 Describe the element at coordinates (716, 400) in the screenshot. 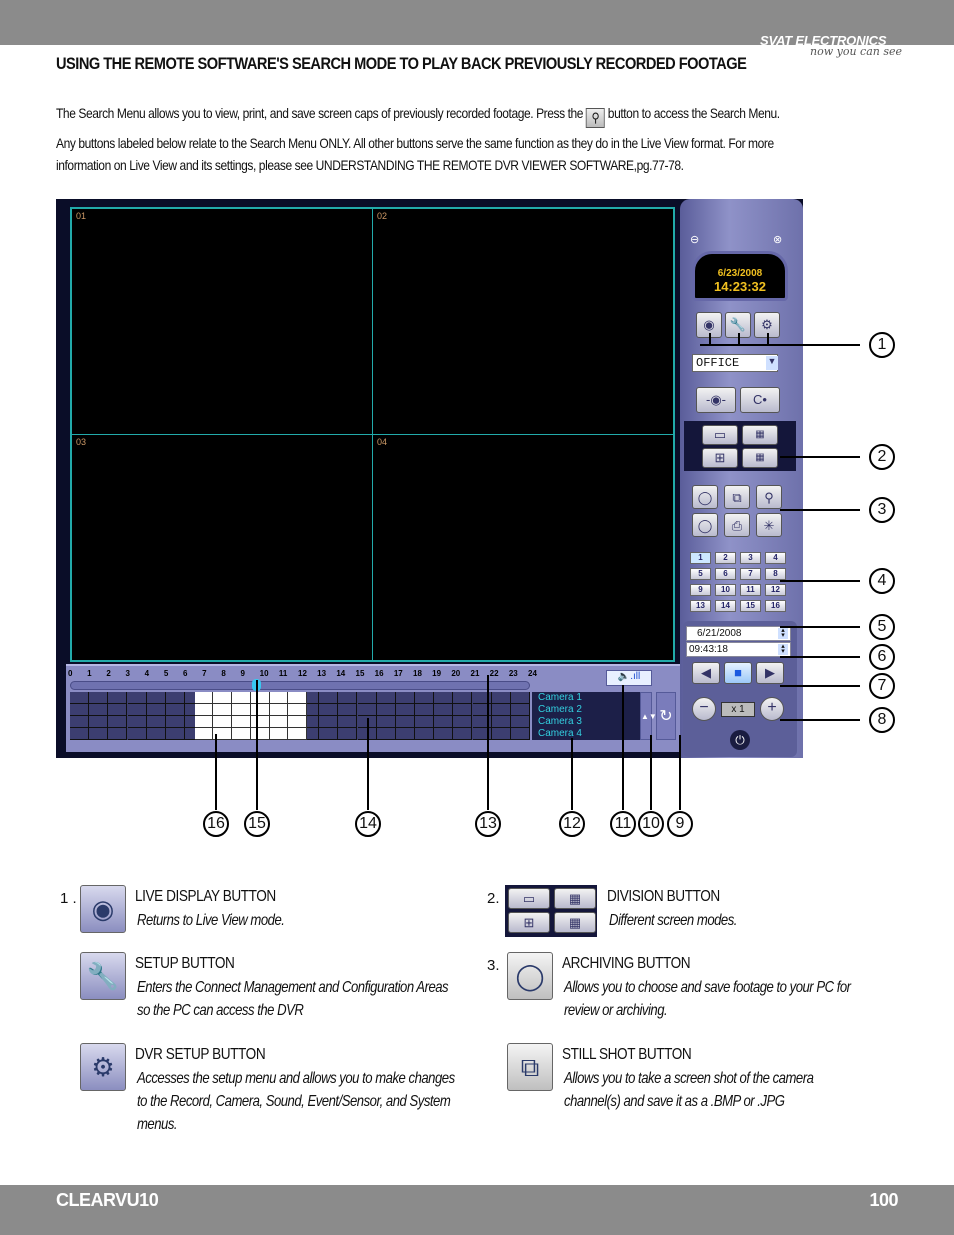

I see `connect-button: -◉-` at that location.